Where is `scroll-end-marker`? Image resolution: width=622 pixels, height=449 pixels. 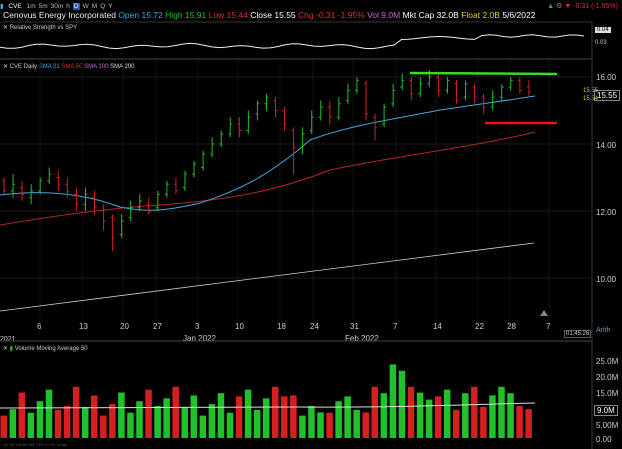 scroll-end-marker is located at coordinates (544, 313).